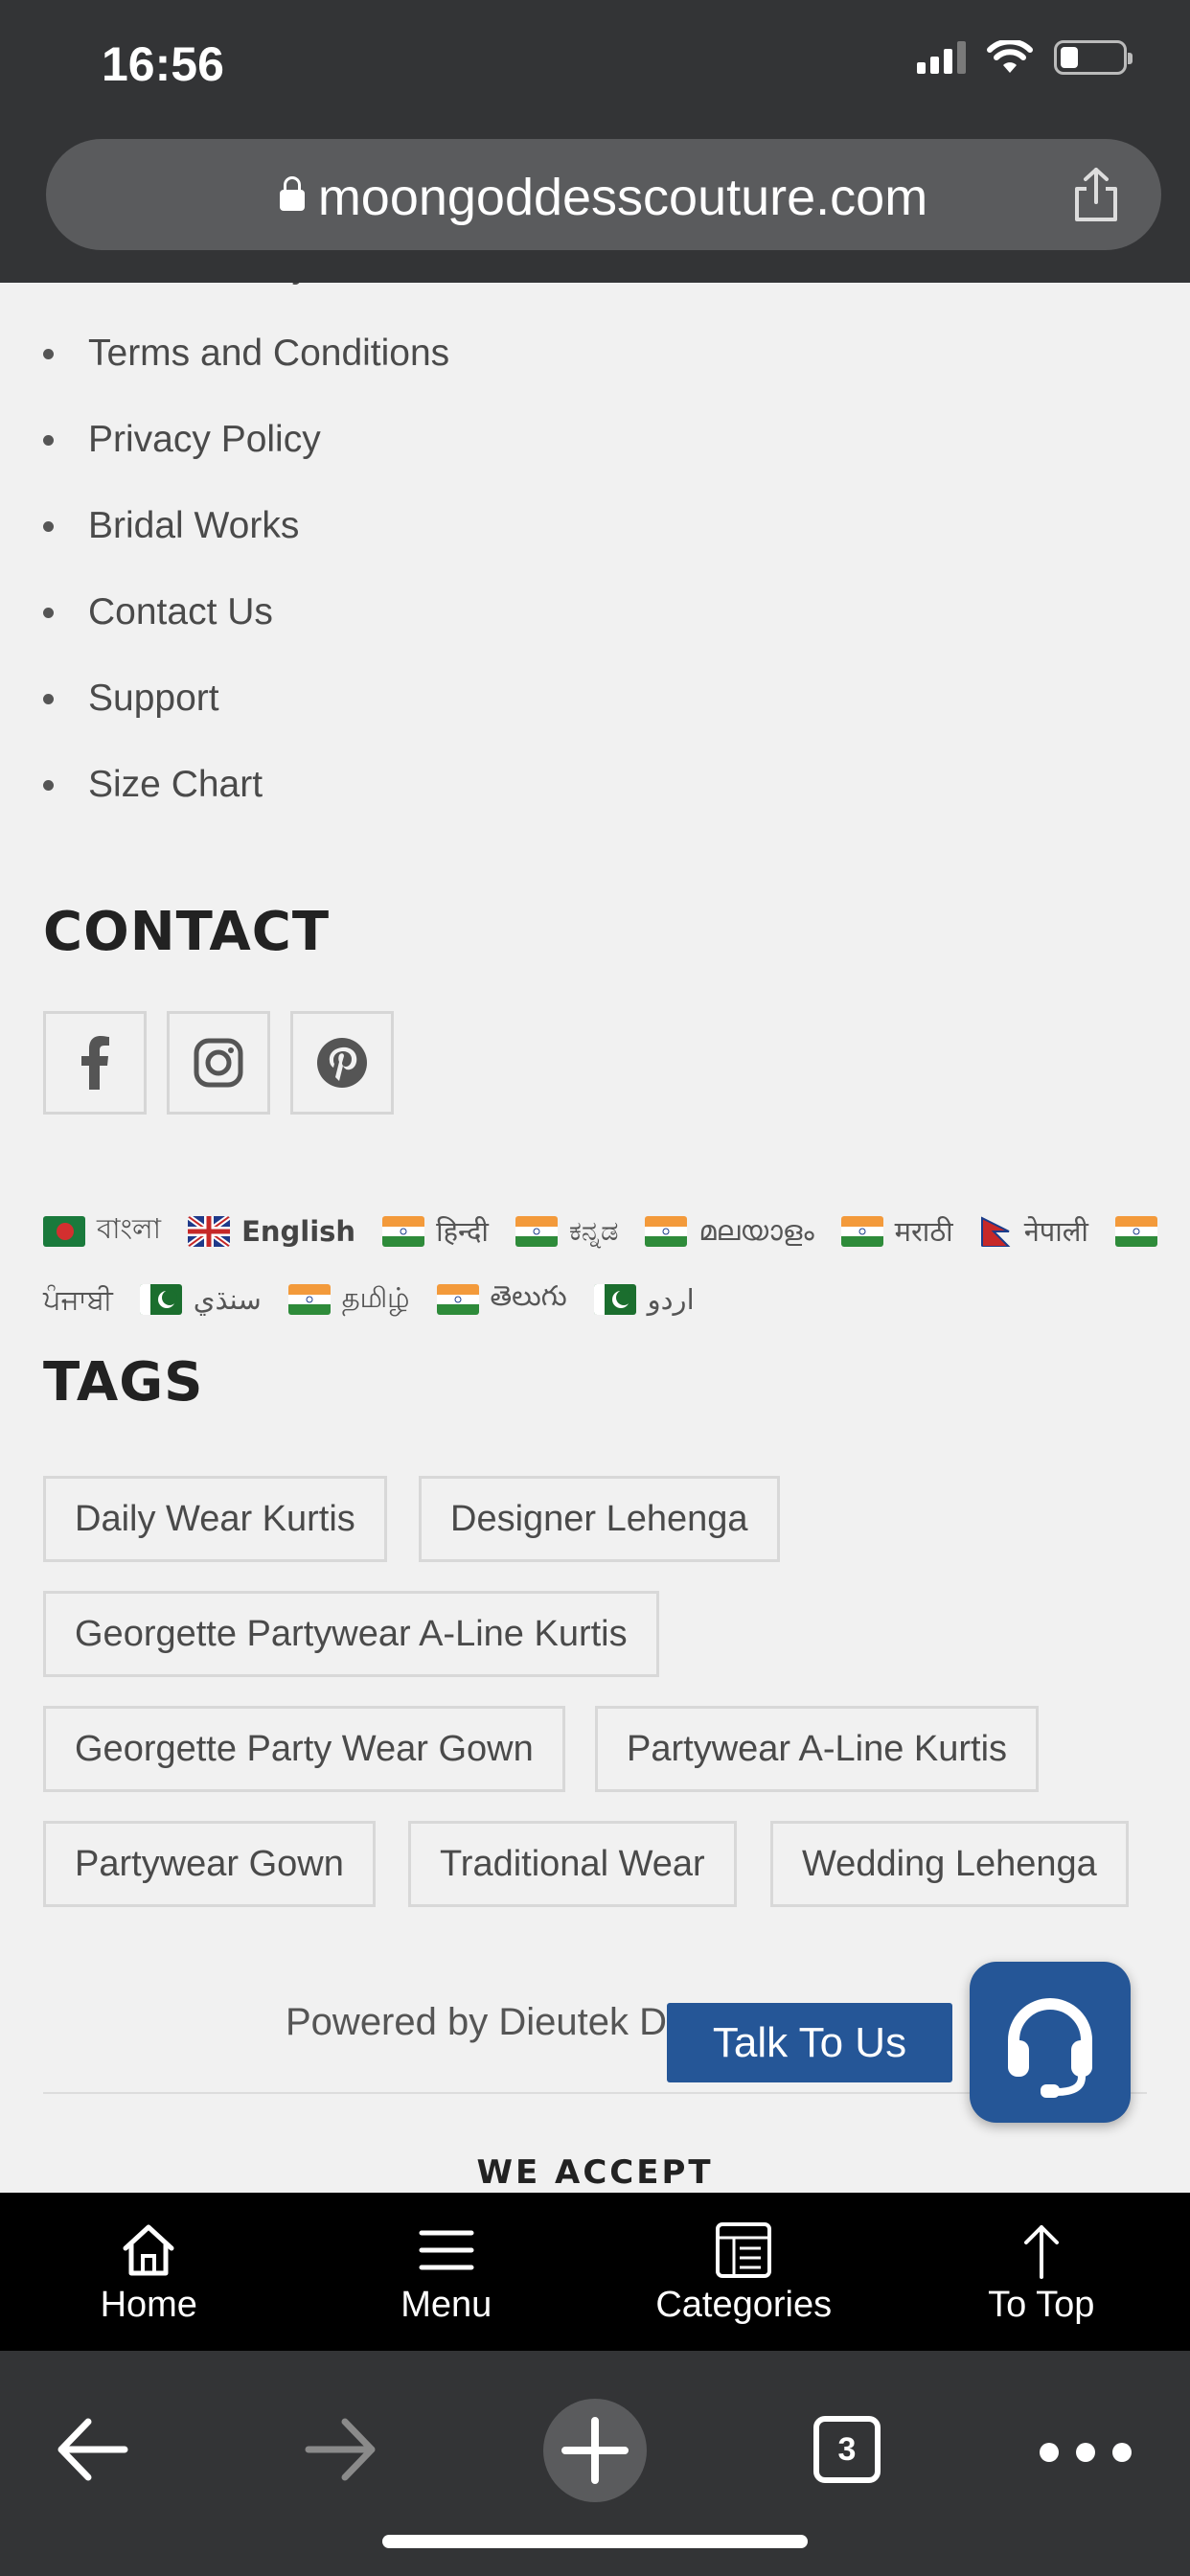  I want to click on battery-icon, so click(1094, 57).